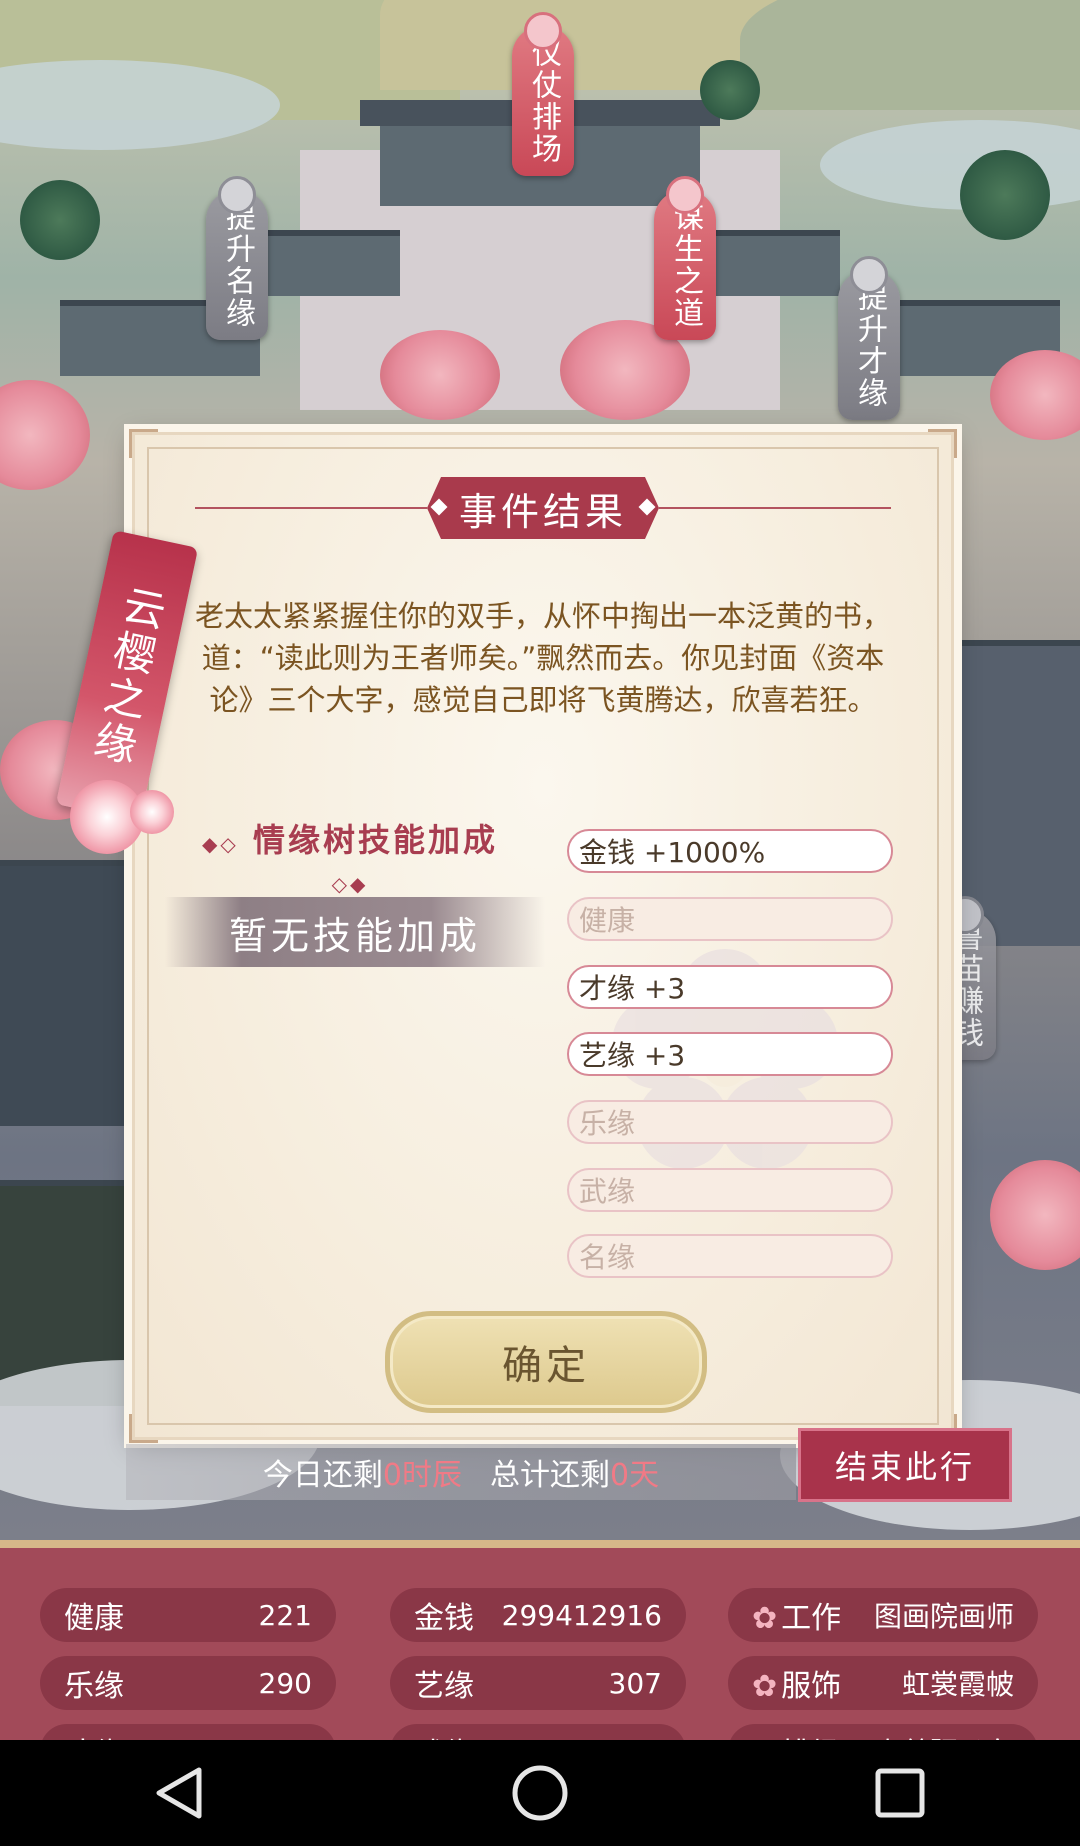 The width and height of the screenshot is (1080, 1846). I want to click on banner-talent: 提升才缘, so click(869, 338).